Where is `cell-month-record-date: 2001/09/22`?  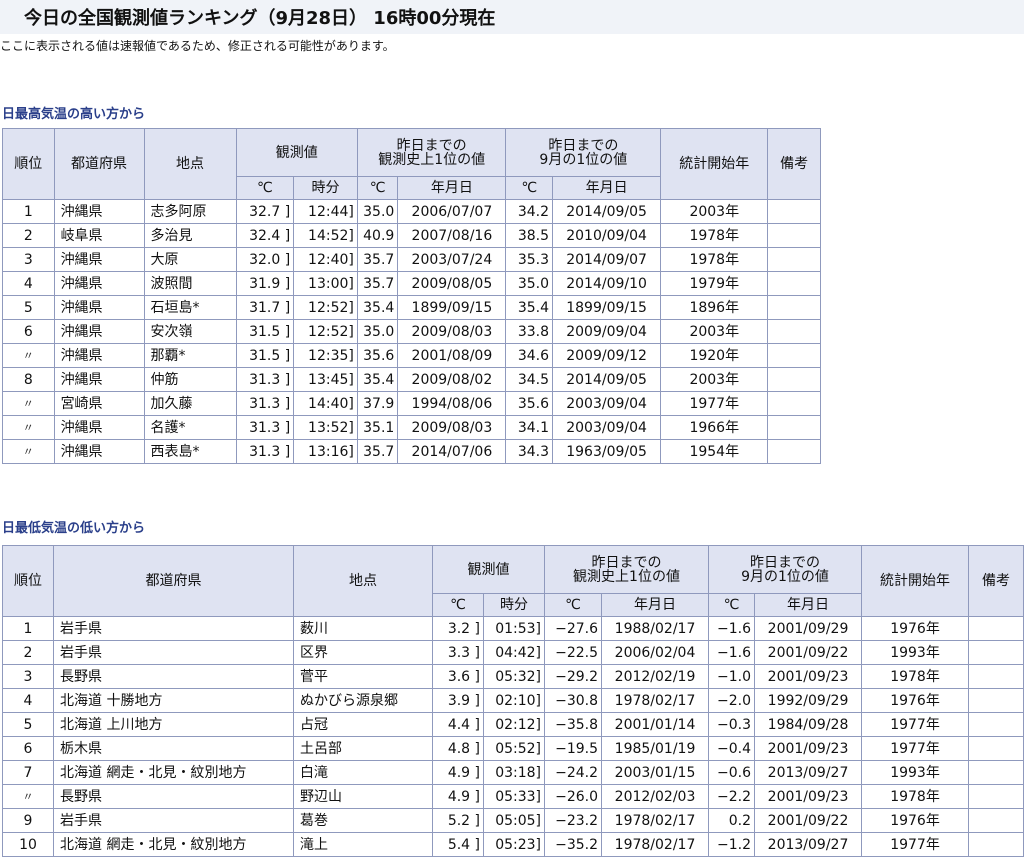
cell-month-record-date: 2001/09/22 is located at coordinates (808, 820).